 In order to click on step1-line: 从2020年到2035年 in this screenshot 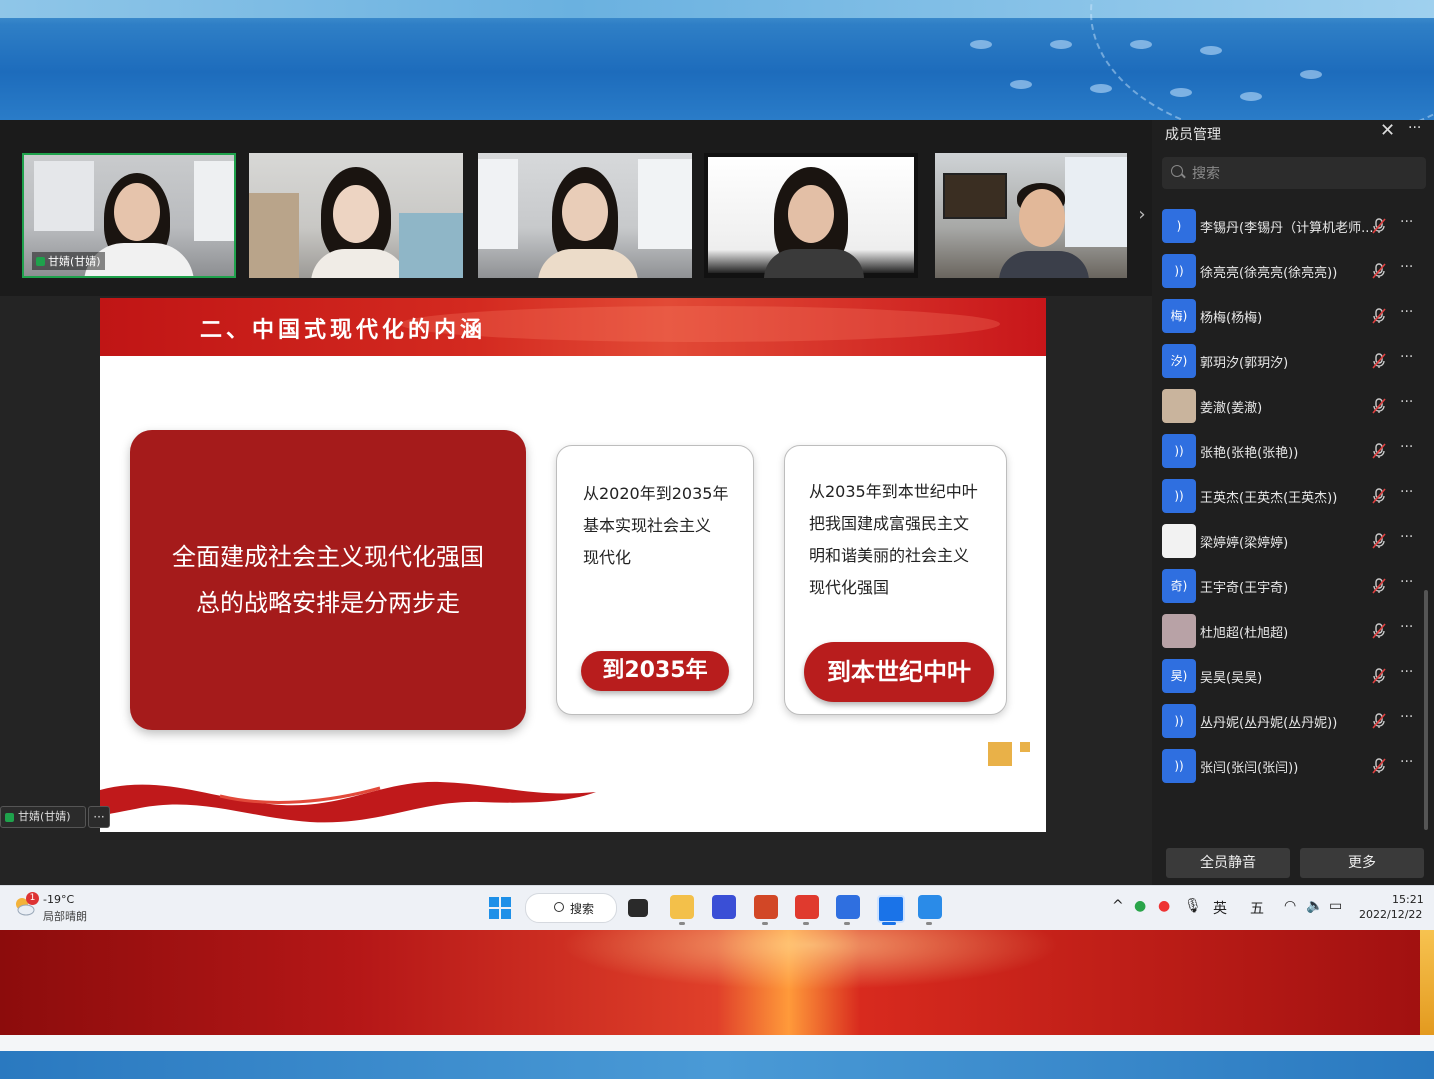, I will do `click(656, 493)`.